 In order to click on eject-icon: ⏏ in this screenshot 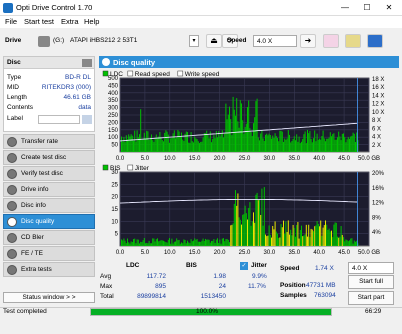, I will do `click(214, 41)`.